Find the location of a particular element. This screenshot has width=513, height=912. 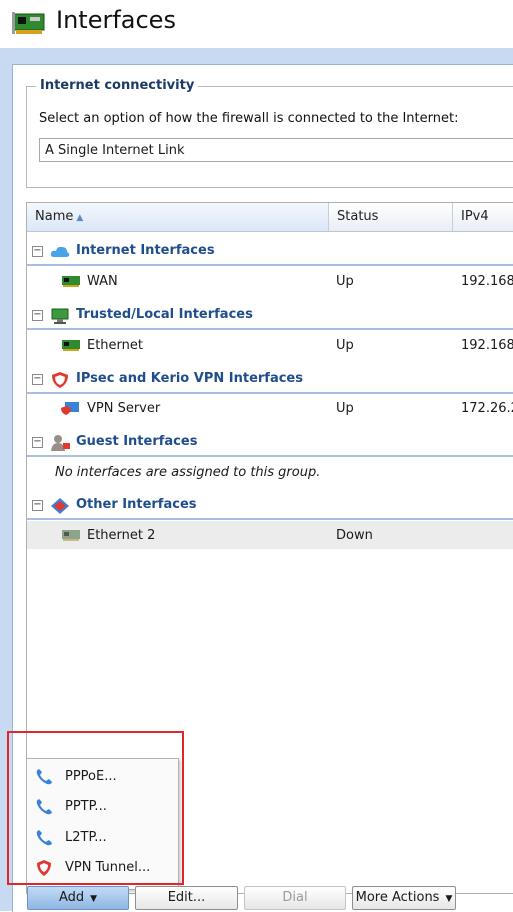

group-vpn-interfaces: − IPsec and Kerio VPN Interfaces is located at coordinates (270, 380).